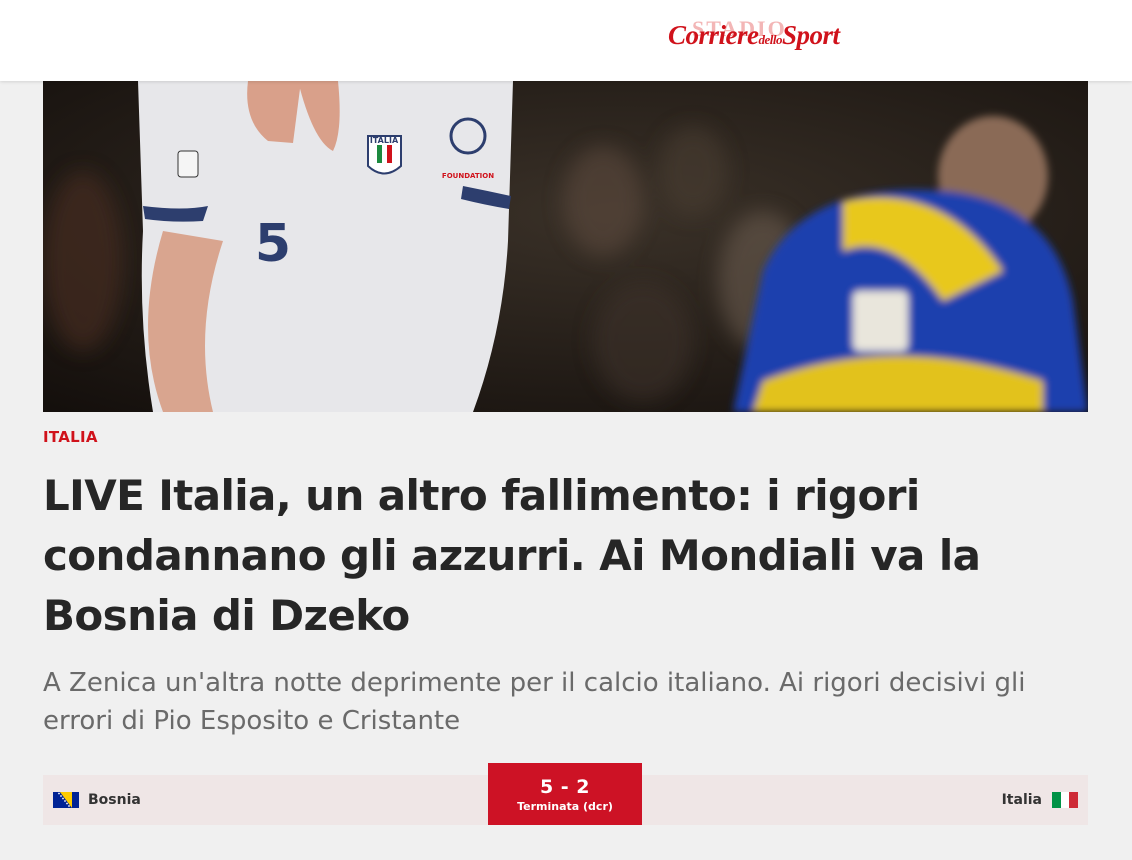 The width and height of the screenshot is (1132, 860). I want to click on bosnia-flag-icon, so click(66, 800).